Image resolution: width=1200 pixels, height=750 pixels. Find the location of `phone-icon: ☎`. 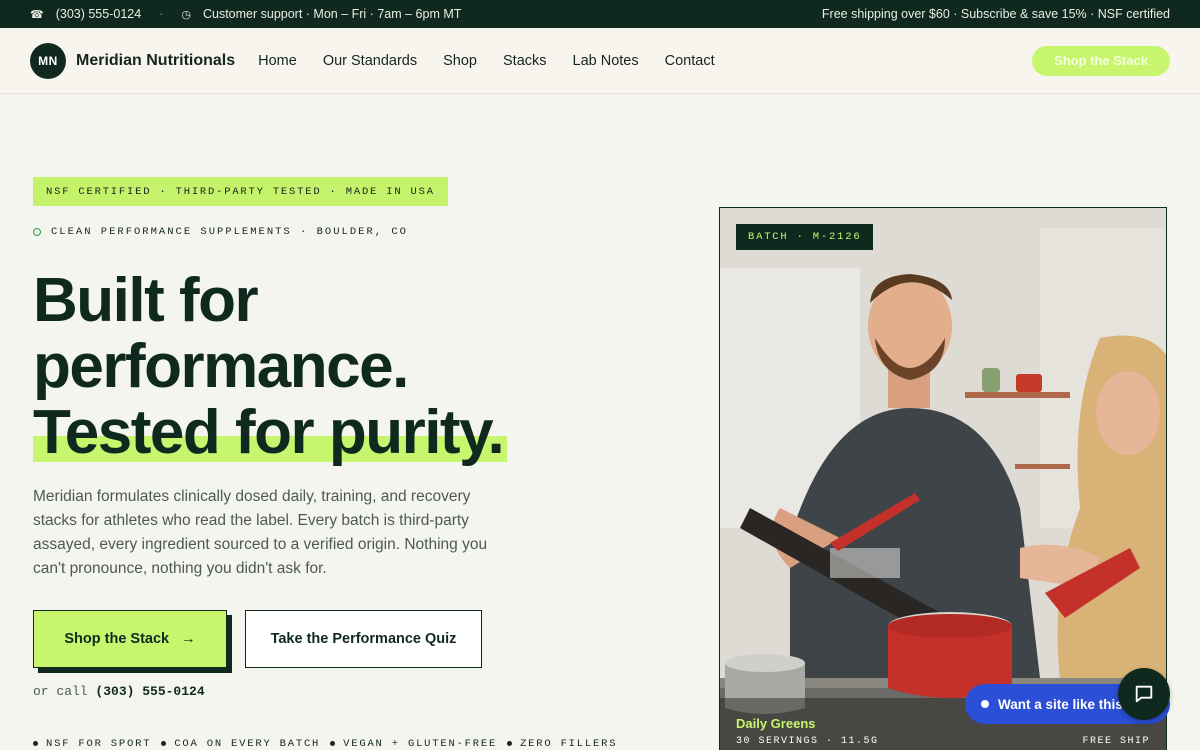

phone-icon: ☎ is located at coordinates (37, 14).